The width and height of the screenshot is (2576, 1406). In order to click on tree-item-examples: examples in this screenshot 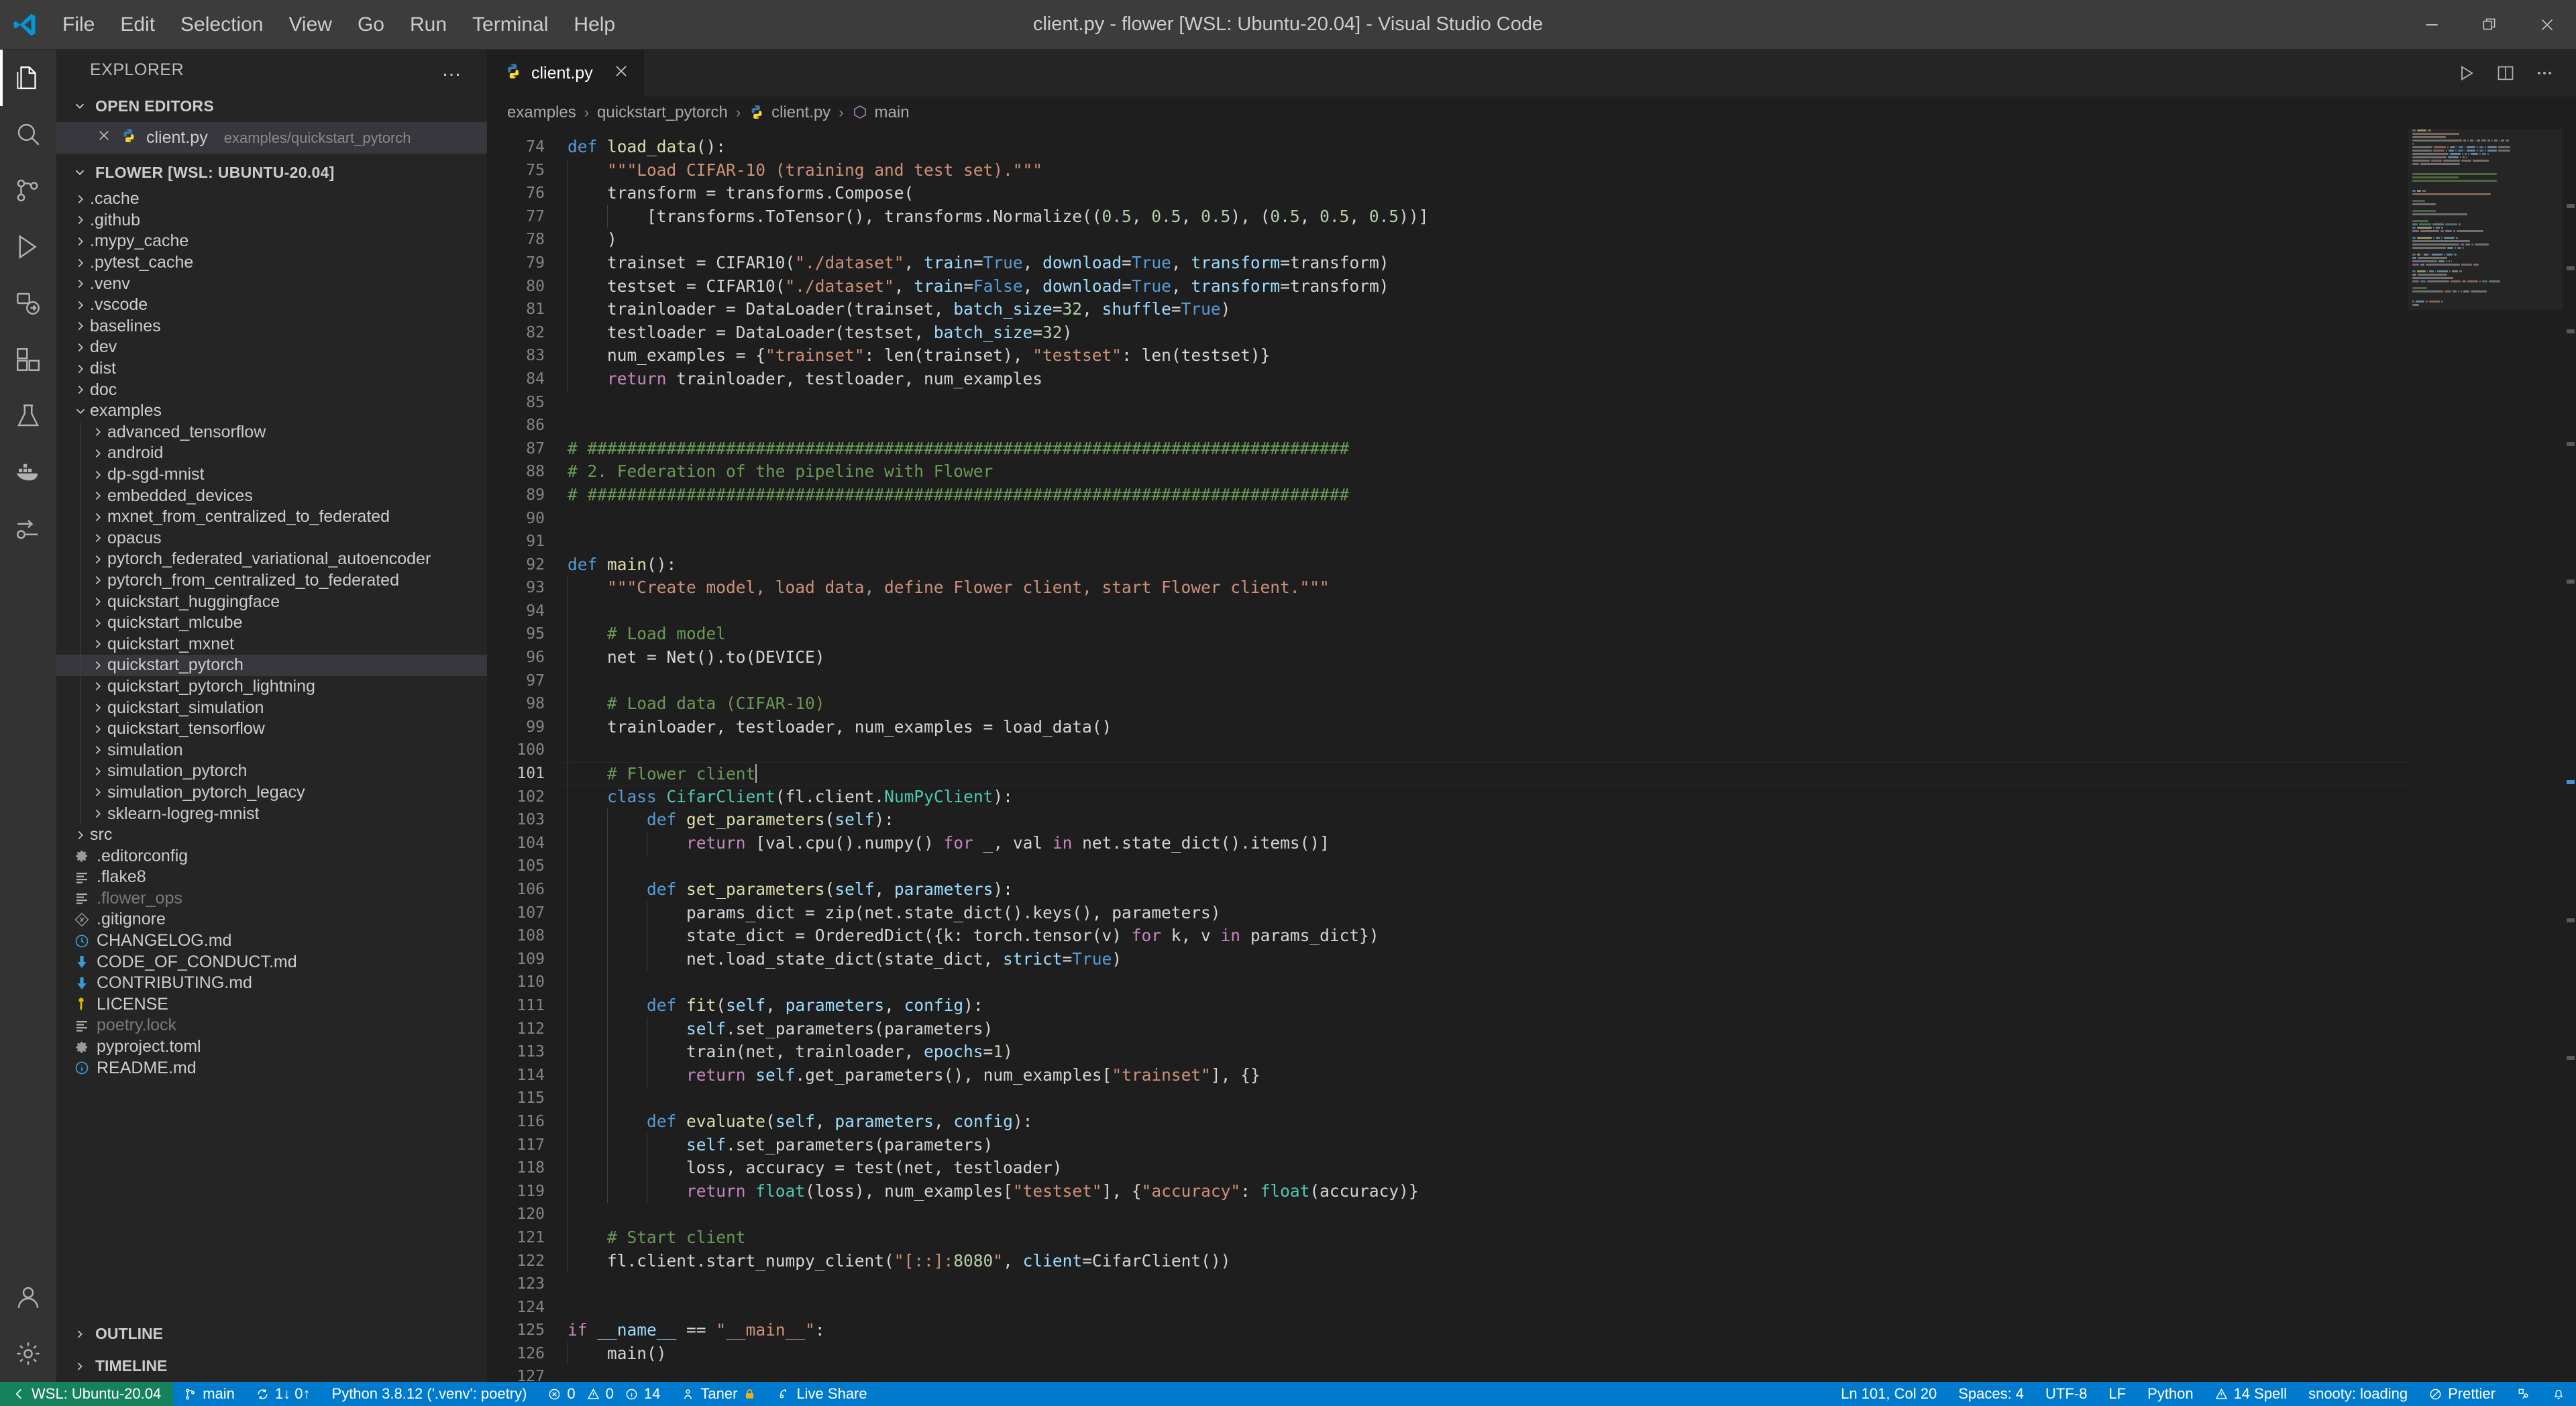, I will do `click(271, 411)`.